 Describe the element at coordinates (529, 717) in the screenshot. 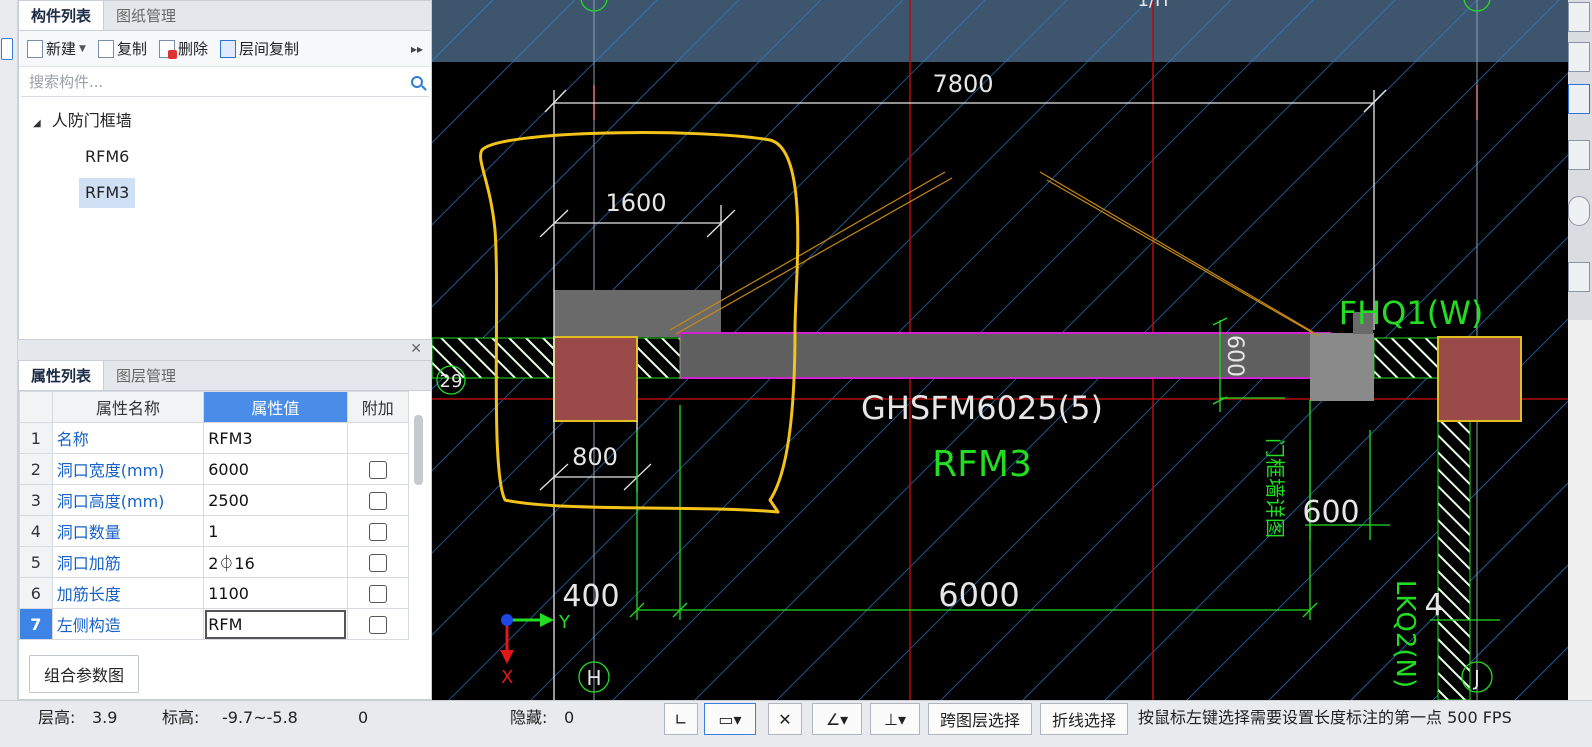

I see `hidden-label: 隐藏:` at that location.